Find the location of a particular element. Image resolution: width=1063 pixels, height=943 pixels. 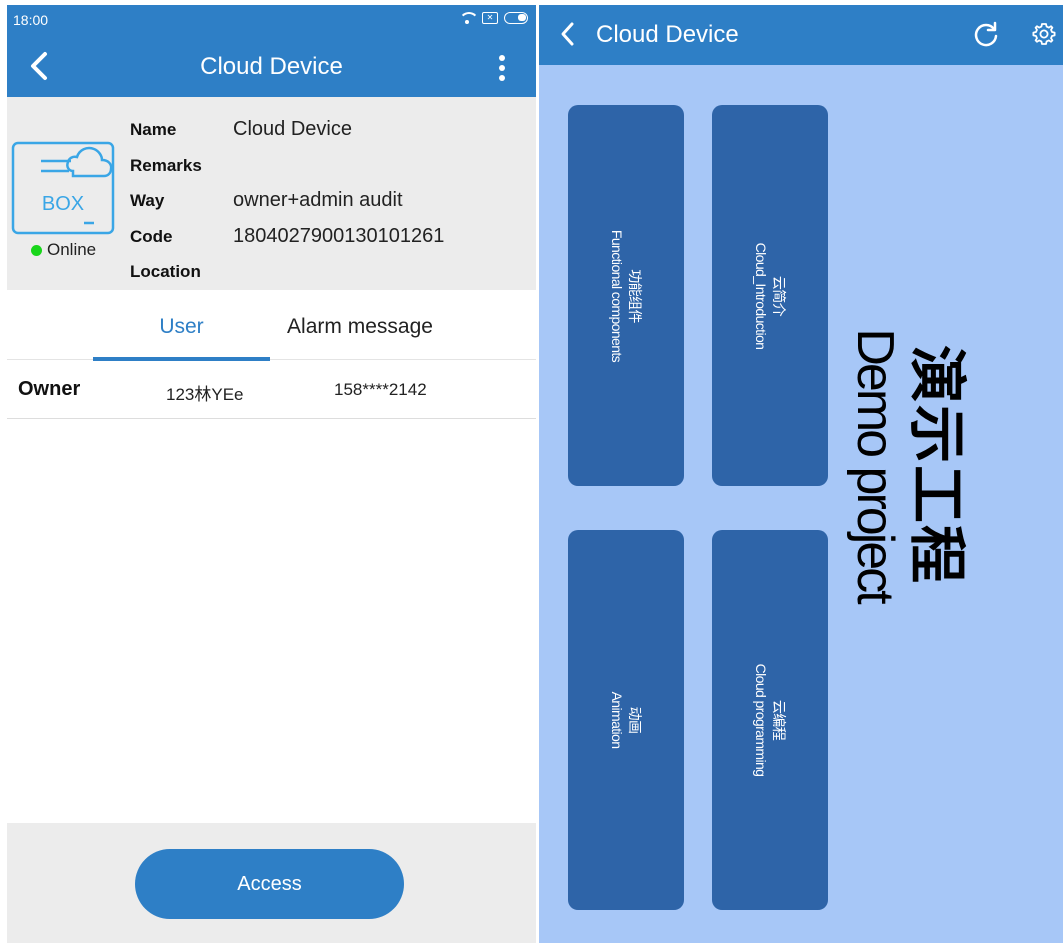

tile-functional-components: 功能组件 Functional components is located at coordinates (626, 295).